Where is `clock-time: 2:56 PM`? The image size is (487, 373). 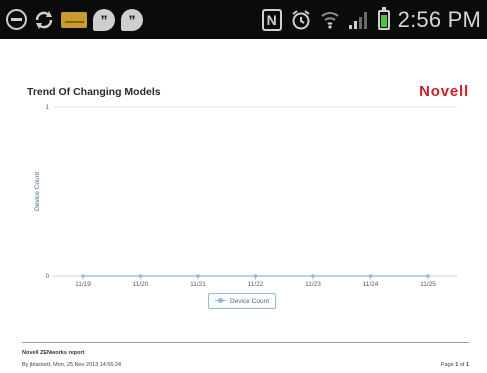
clock-time: 2:56 PM is located at coordinates (439, 19).